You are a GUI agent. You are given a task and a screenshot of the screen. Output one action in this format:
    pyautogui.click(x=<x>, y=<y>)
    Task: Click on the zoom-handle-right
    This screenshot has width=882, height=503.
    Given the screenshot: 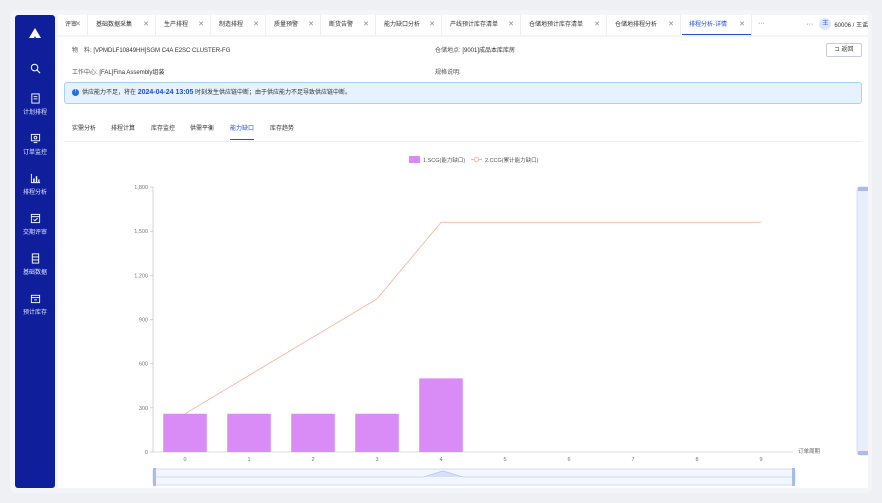 What is the action you would take?
    pyautogui.click(x=793, y=477)
    